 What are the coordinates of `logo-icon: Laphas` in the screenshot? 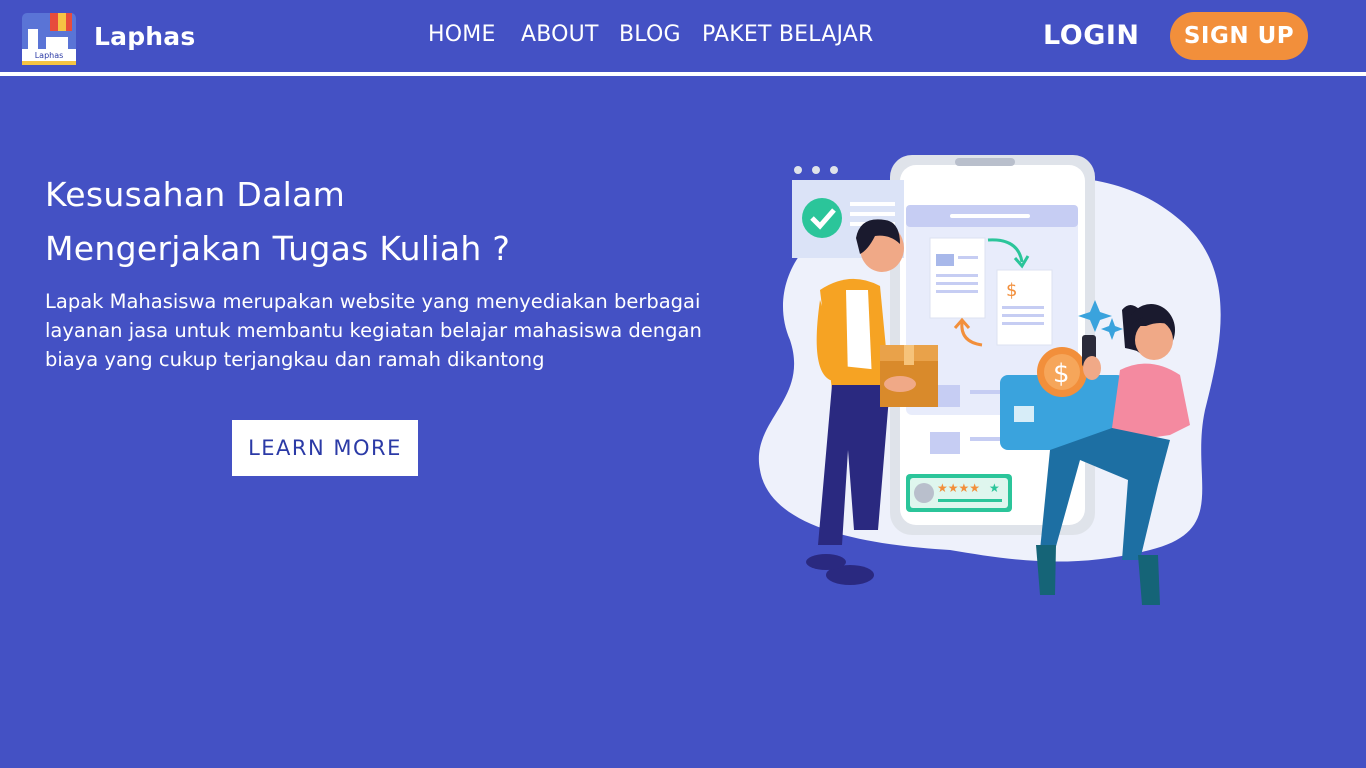 It's located at (49, 39).